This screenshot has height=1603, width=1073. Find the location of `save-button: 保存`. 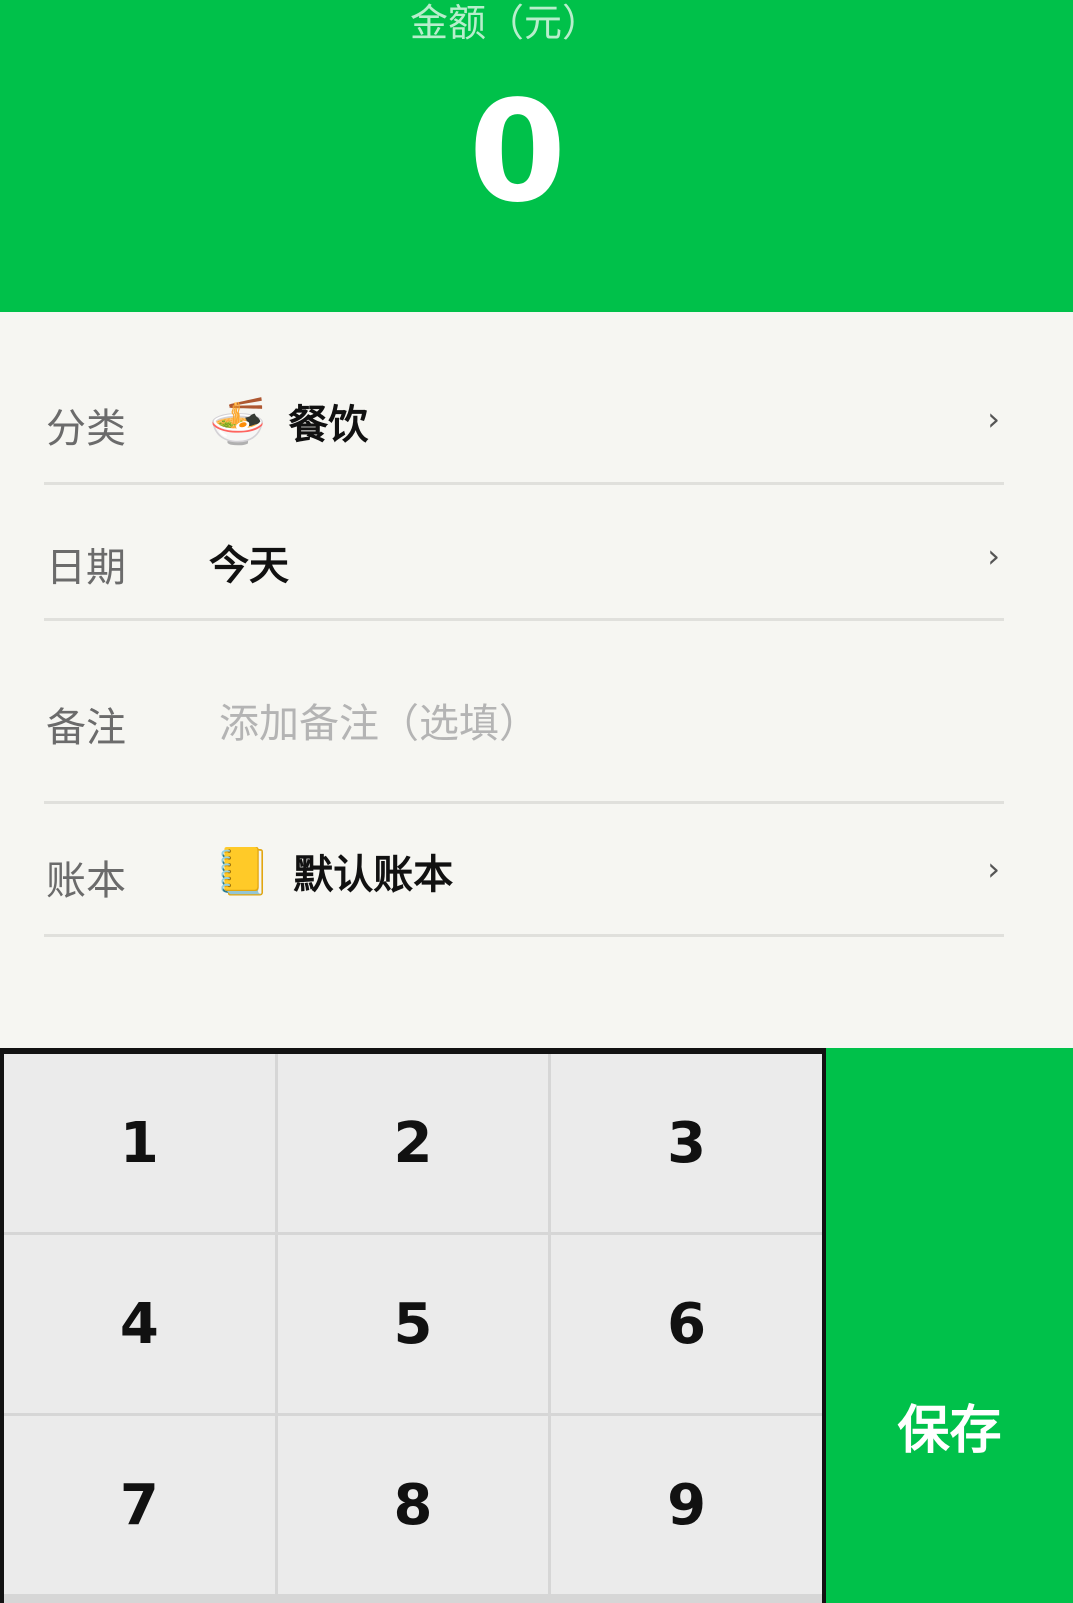

save-button: 保存 is located at coordinates (949, 1325).